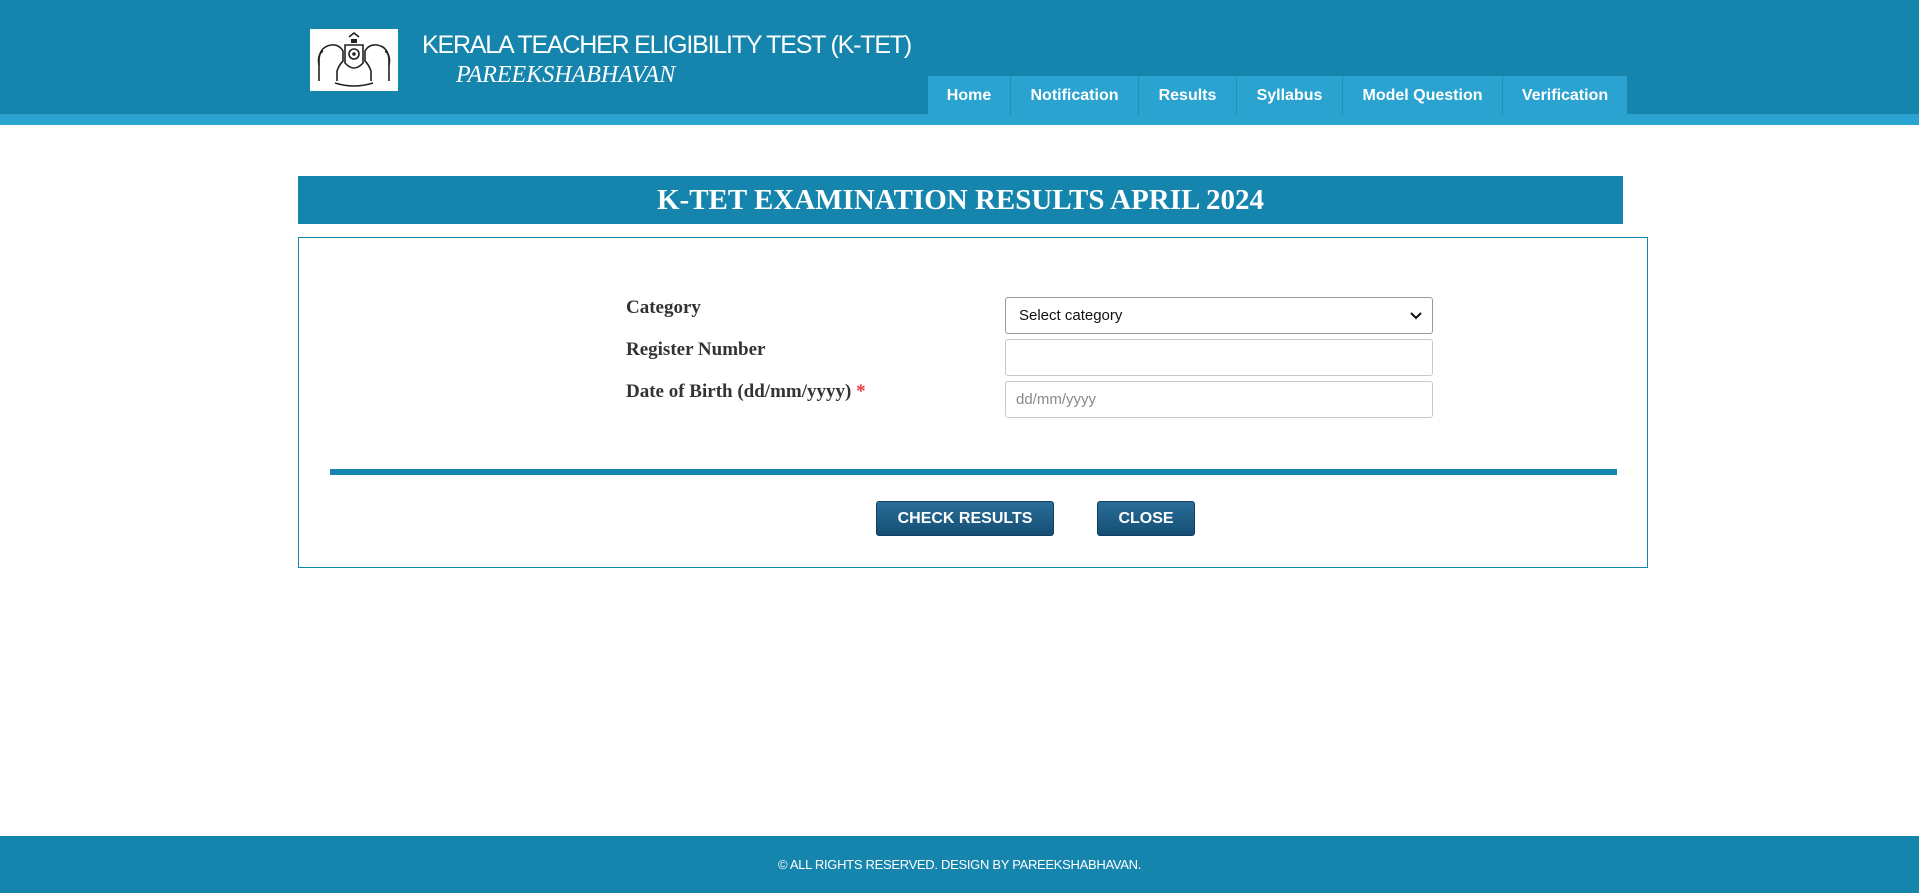 This screenshot has height=893, width=1919. I want to click on nav-results: Results, so click(1188, 95).